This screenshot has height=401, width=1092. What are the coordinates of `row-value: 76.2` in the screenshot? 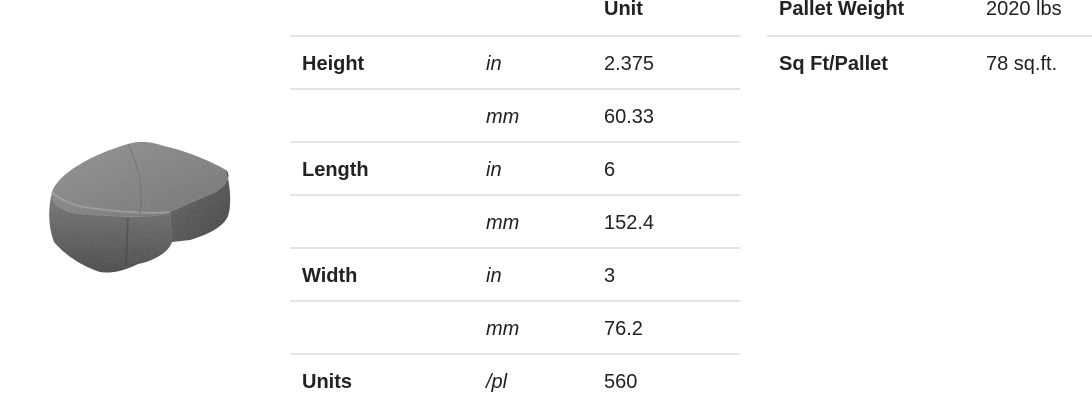 It's located at (623, 329).